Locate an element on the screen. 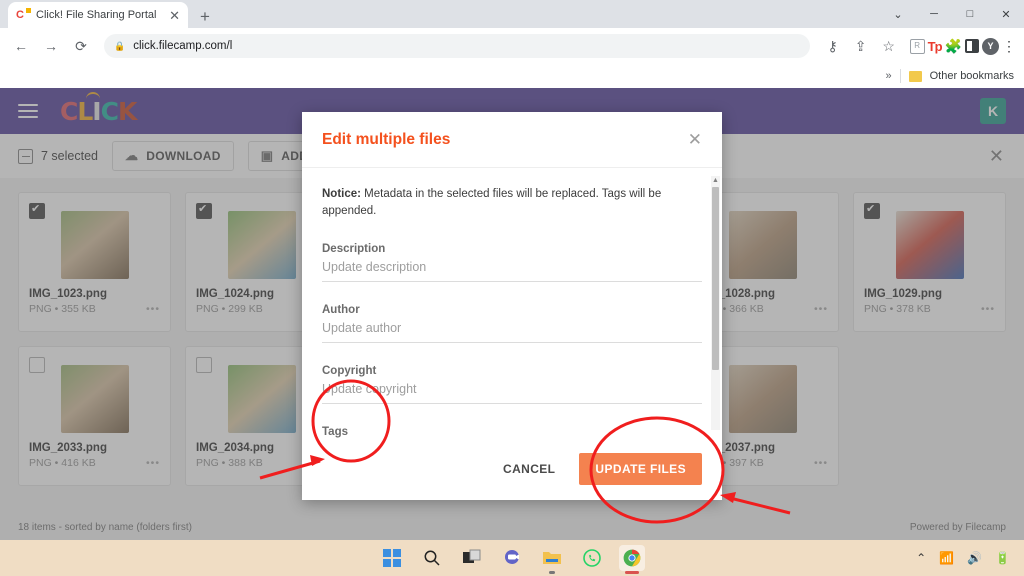 This screenshot has width=1024, height=576. window-maximize-button: □ is located at coordinates (970, 14).